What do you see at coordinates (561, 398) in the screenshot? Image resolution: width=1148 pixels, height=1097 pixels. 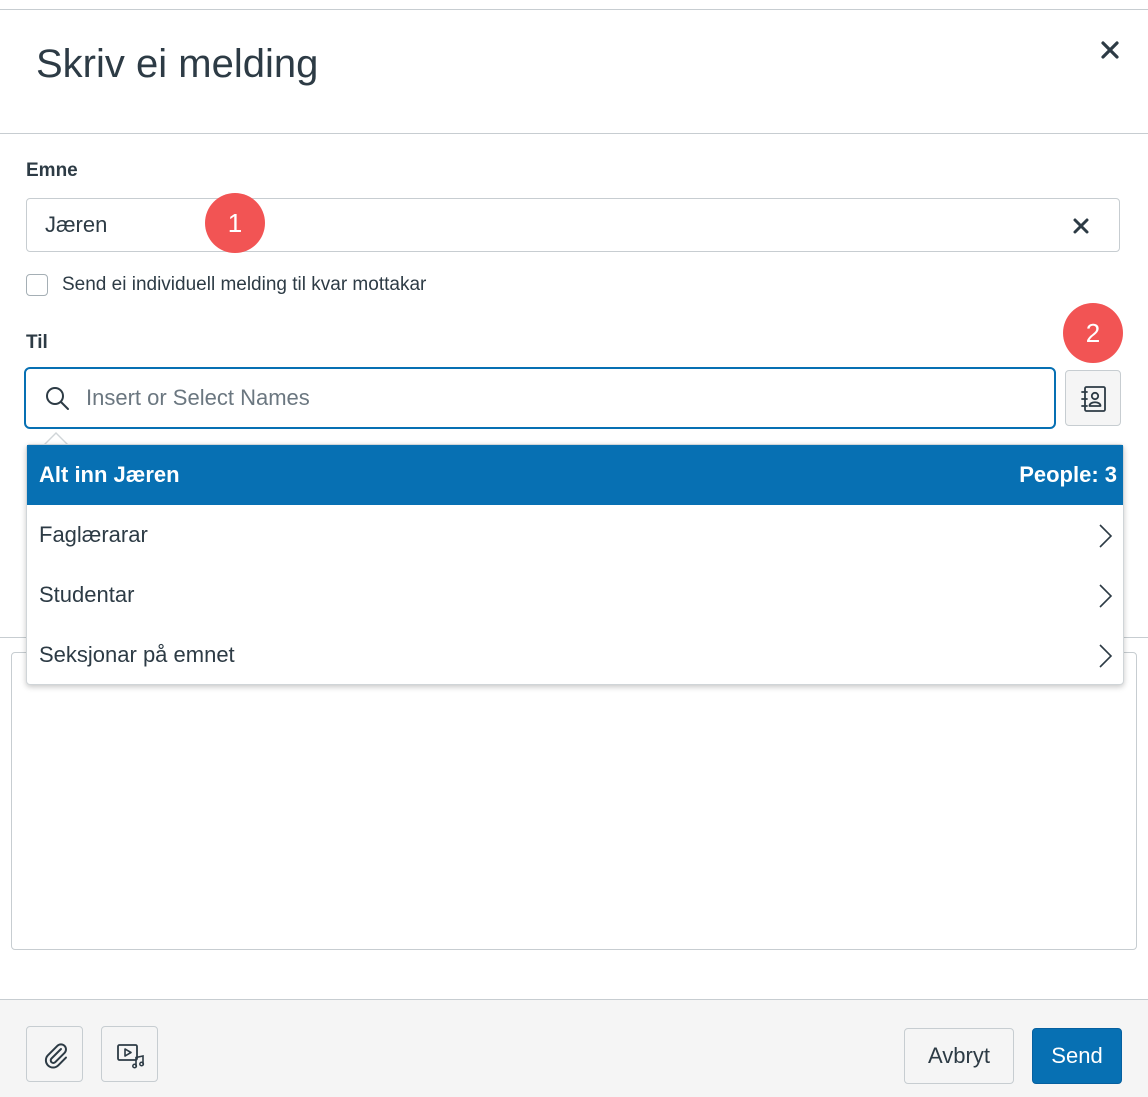 I see `recipient-search-input` at bounding box center [561, 398].